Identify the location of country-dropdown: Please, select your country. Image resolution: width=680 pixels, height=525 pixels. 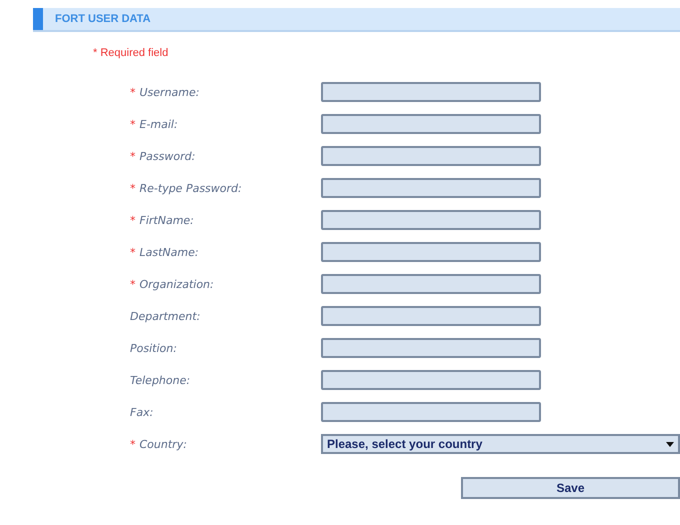
(500, 444).